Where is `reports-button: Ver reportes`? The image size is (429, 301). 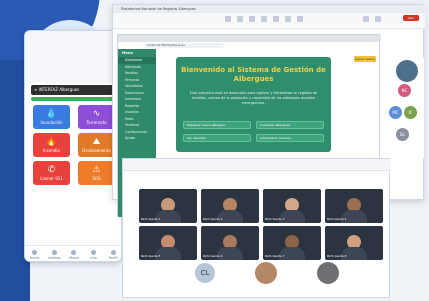 reports-button: Ver reportes is located at coordinates (217, 138).